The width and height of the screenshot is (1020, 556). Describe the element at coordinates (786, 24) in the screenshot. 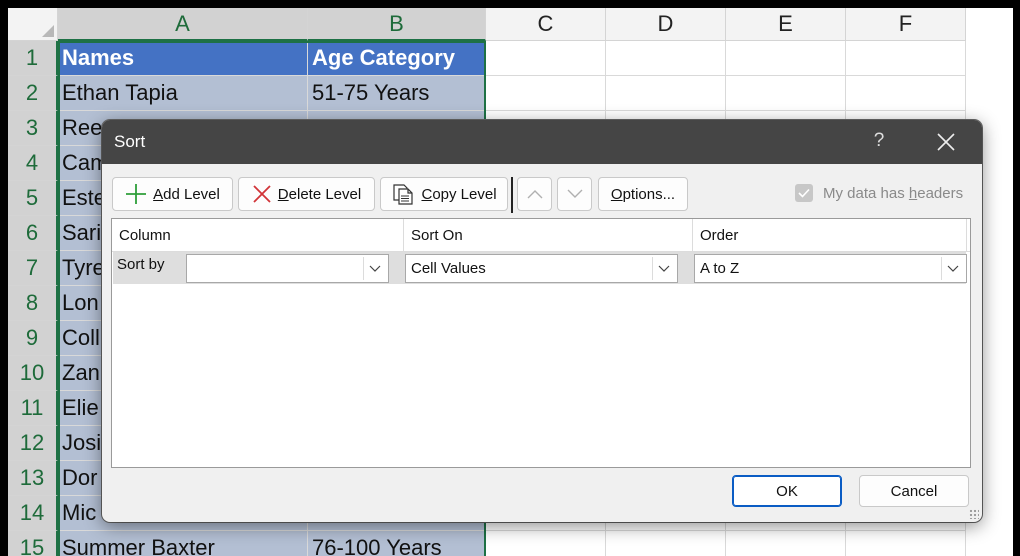

I see `column-header-e: E` at that location.